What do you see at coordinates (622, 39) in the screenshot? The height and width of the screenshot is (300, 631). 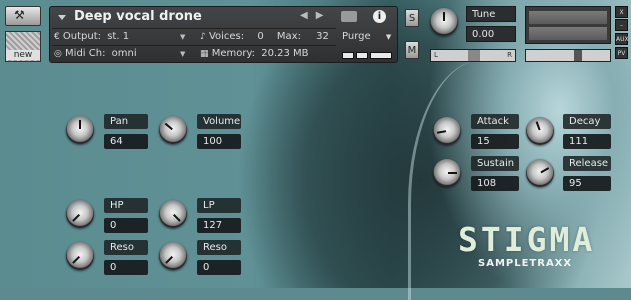 I see `aux-button: AUX` at bounding box center [622, 39].